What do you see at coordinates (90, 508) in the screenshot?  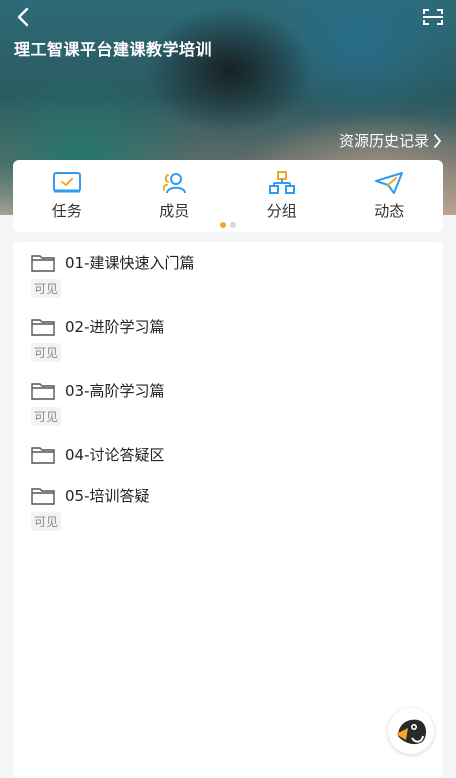 I see `folder-item-05: 05-培训答疑 可见` at bounding box center [90, 508].